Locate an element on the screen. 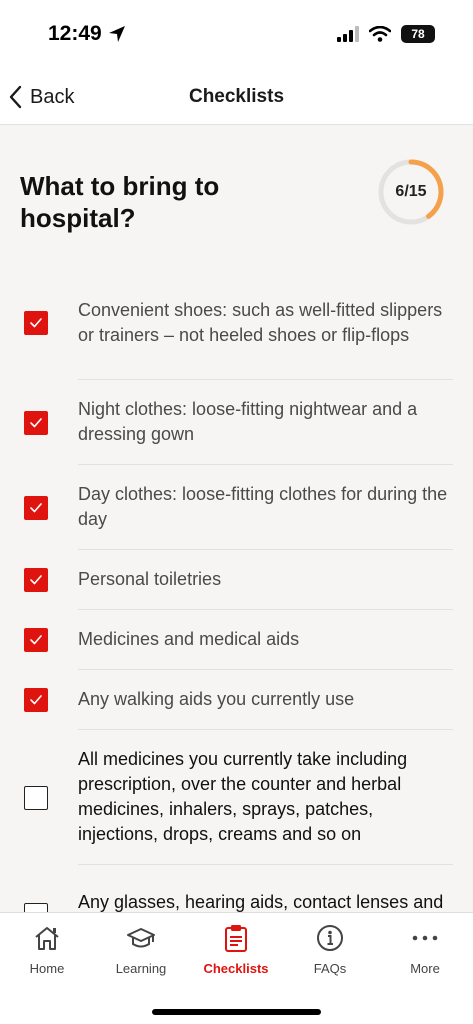 Image resolution: width=473 pixels, height=1024 pixels. home-icon is located at coordinates (47, 938).